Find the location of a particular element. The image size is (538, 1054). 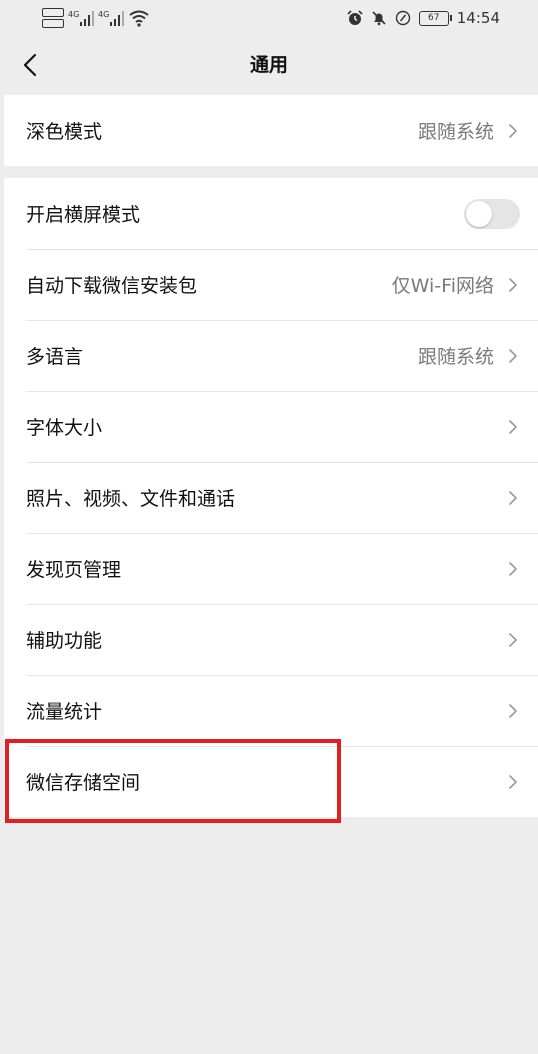

row-label: 字体大小 is located at coordinates (64, 428).